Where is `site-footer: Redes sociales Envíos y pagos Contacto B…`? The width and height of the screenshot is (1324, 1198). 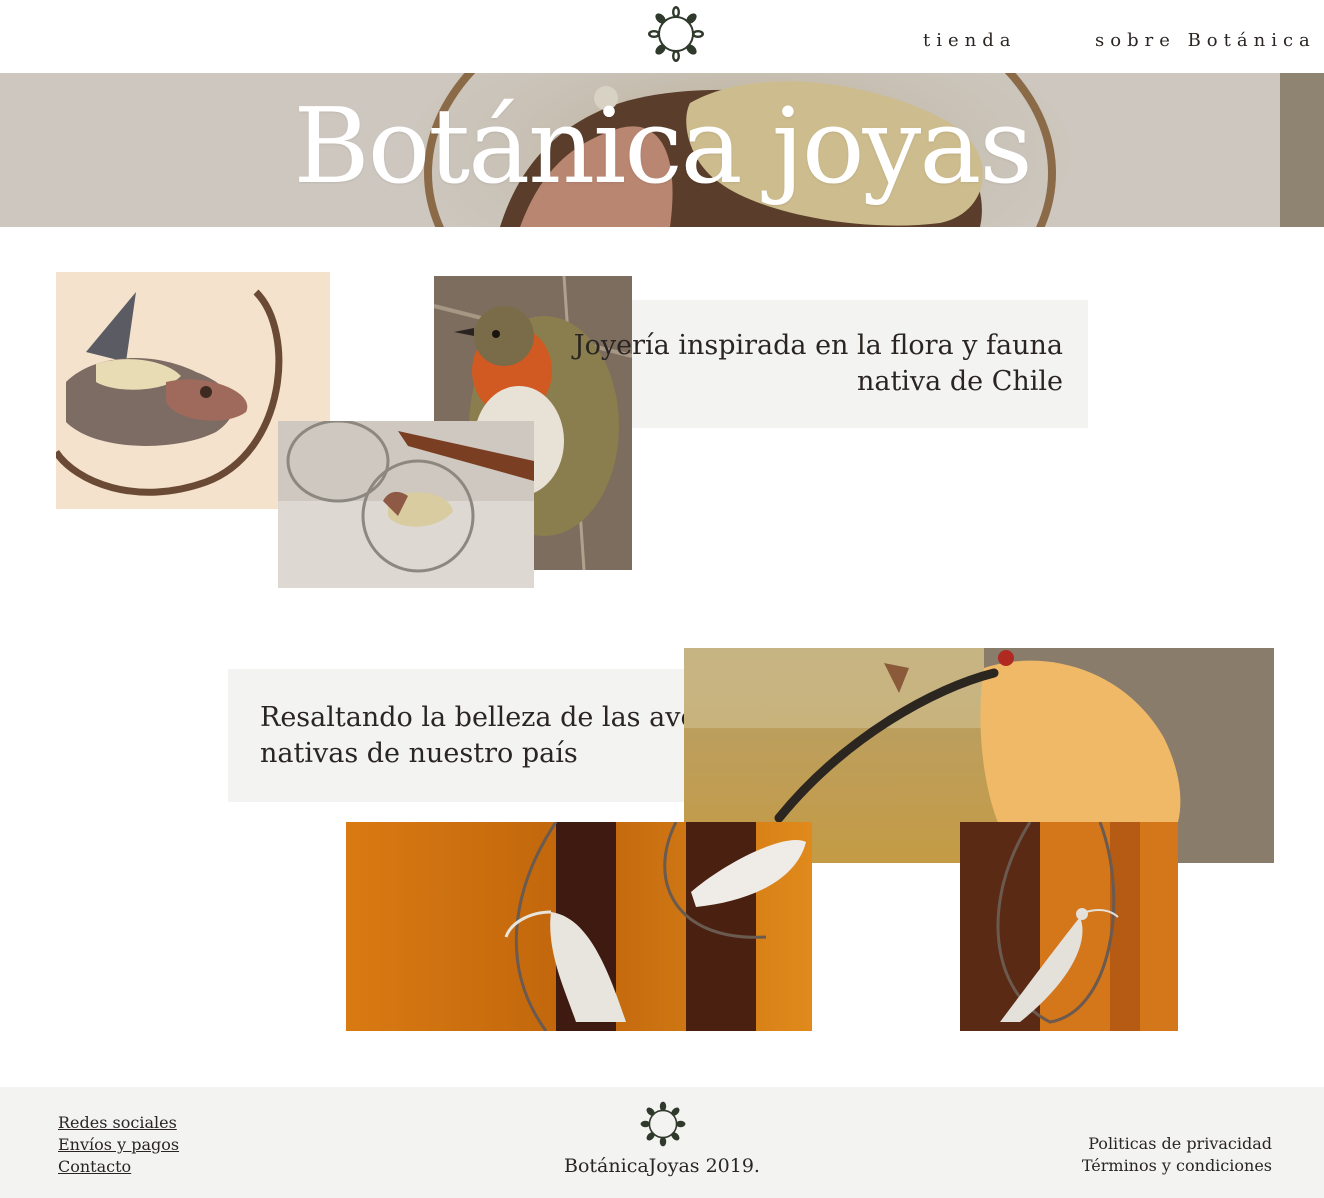 site-footer: Redes sociales Envíos y pagos Contacto B… is located at coordinates (662, 1142).